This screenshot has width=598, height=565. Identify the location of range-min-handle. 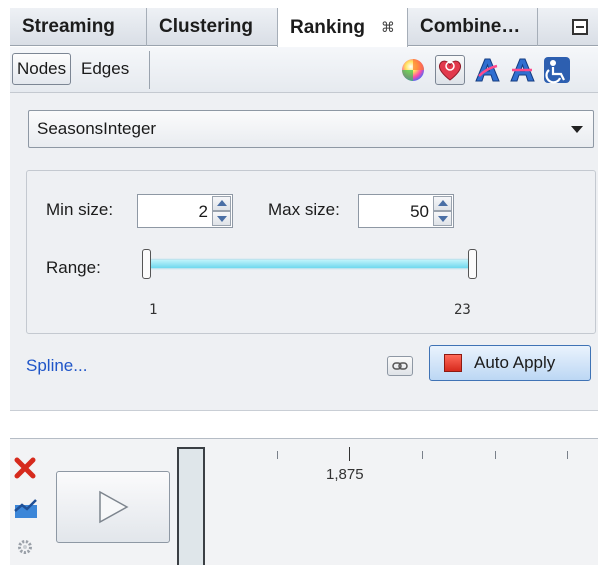
(146, 264).